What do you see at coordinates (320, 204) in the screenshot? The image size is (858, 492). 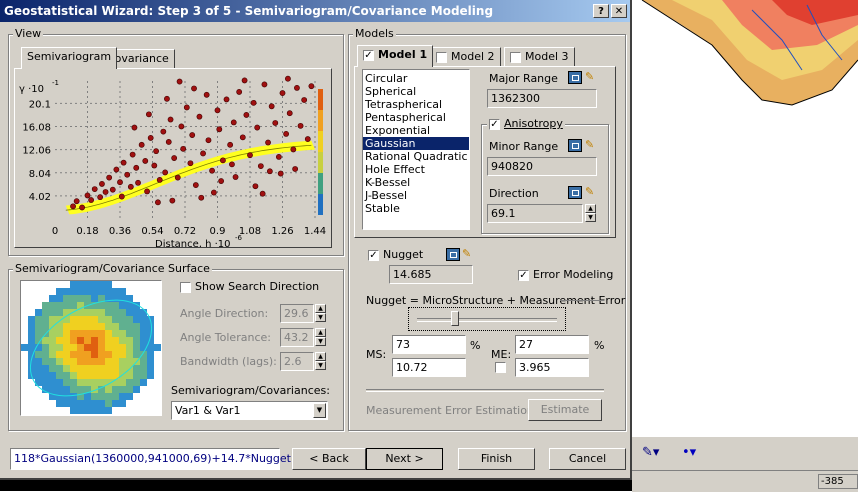 I see `color-bar-segment` at bounding box center [320, 204].